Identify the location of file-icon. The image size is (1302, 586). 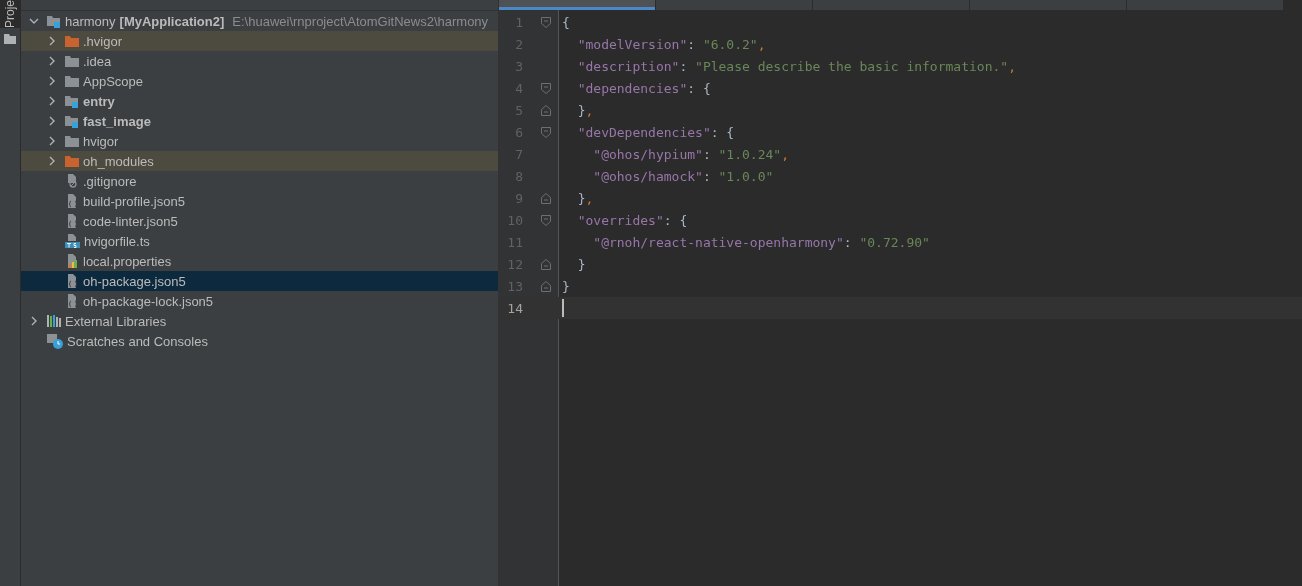
(72, 181).